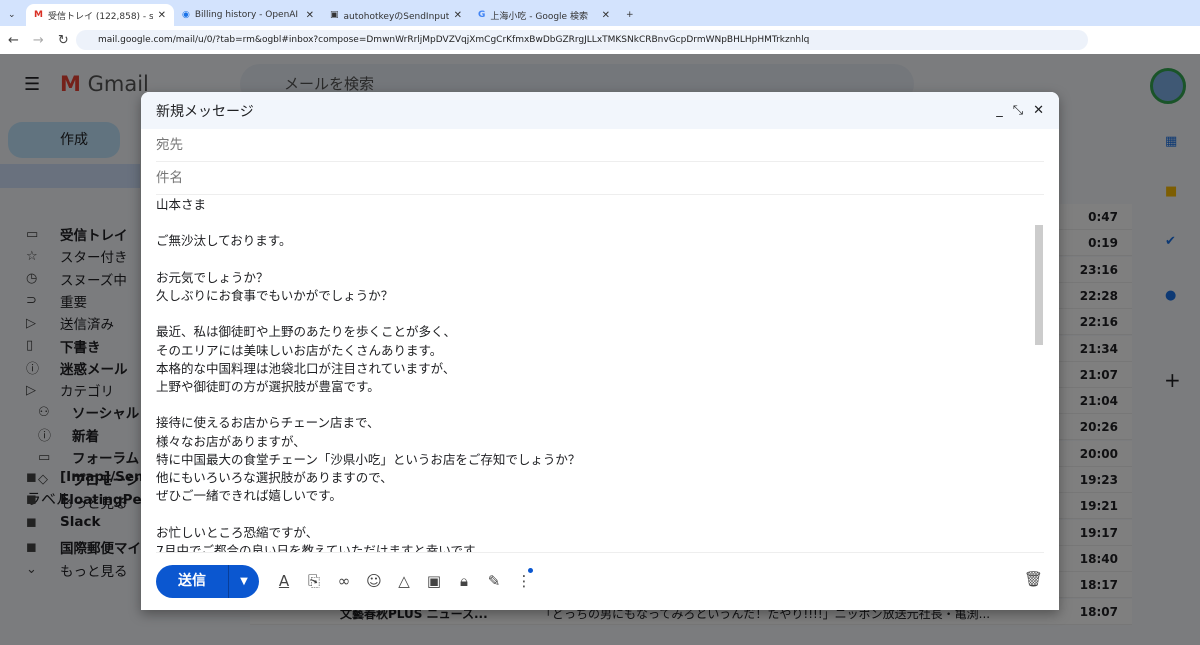 The height and width of the screenshot is (645, 1200). Describe the element at coordinates (314, 581) in the screenshot. I see `attach-icon: ⎘` at that location.